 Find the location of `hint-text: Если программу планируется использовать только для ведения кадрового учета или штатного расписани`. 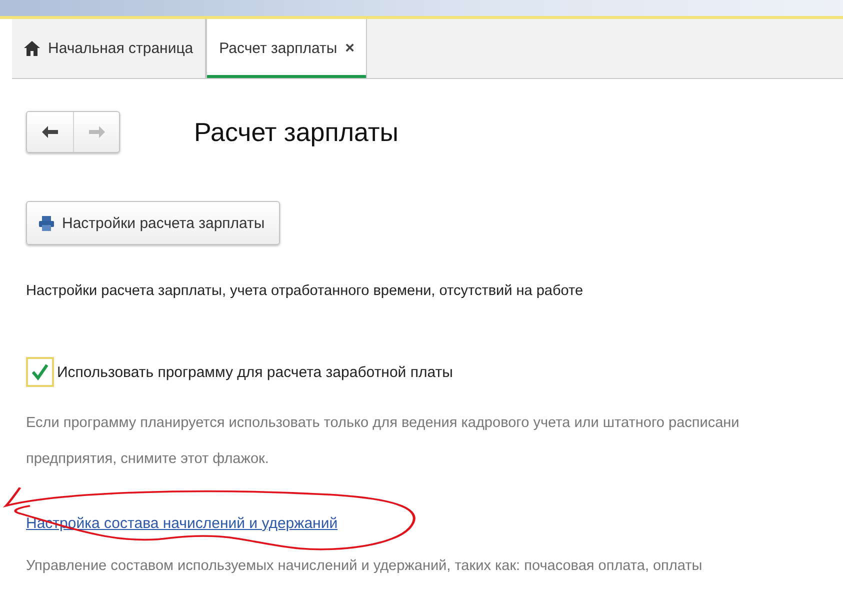

hint-text: Если программу планируется использовать только для ведения кадрового учета или штатного расписани is located at coordinates (383, 423).